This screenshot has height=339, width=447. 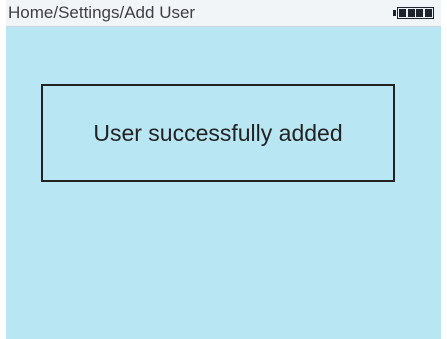 I want to click on success-message: User successfully added, so click(x=218, y=133).